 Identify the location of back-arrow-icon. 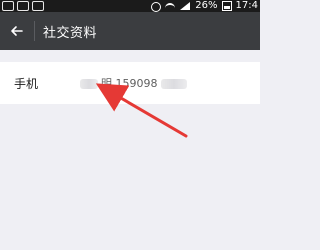
(17, 31).